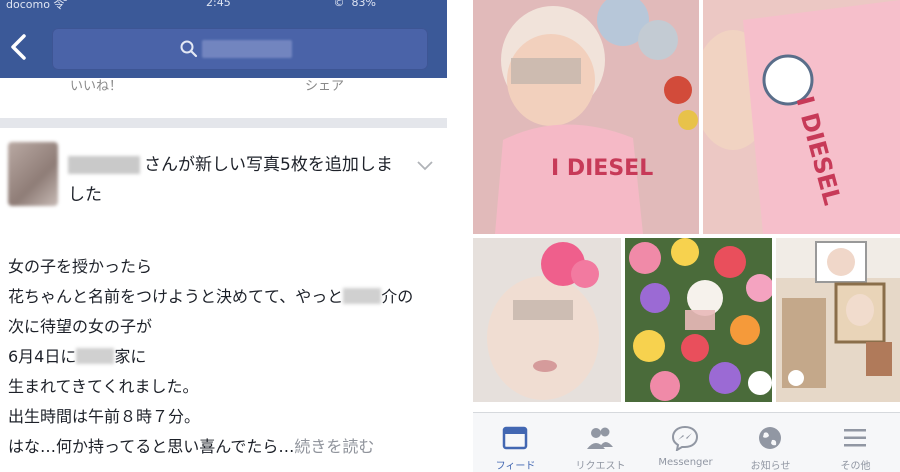 The image size is (900, 472). I want to click on tab-label: お知らせ, so click(770, 466).